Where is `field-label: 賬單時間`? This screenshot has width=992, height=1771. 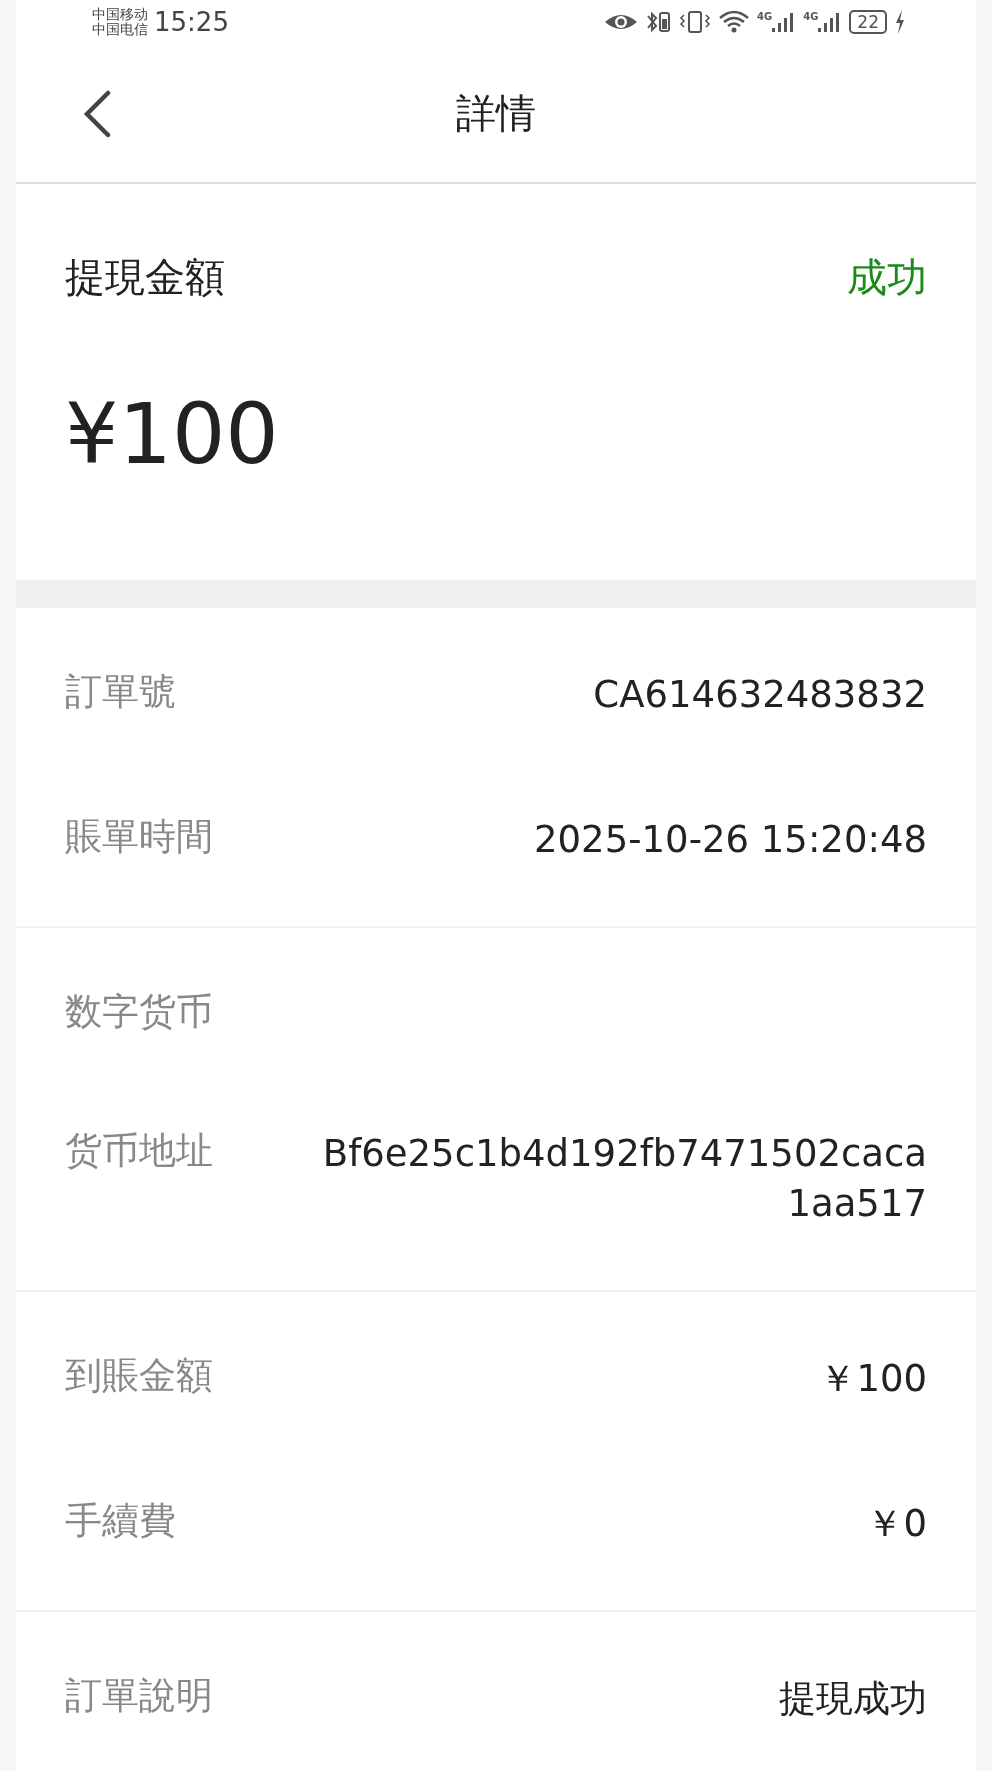 field-label: 賬單時間 is located at coordinates (139, 837).